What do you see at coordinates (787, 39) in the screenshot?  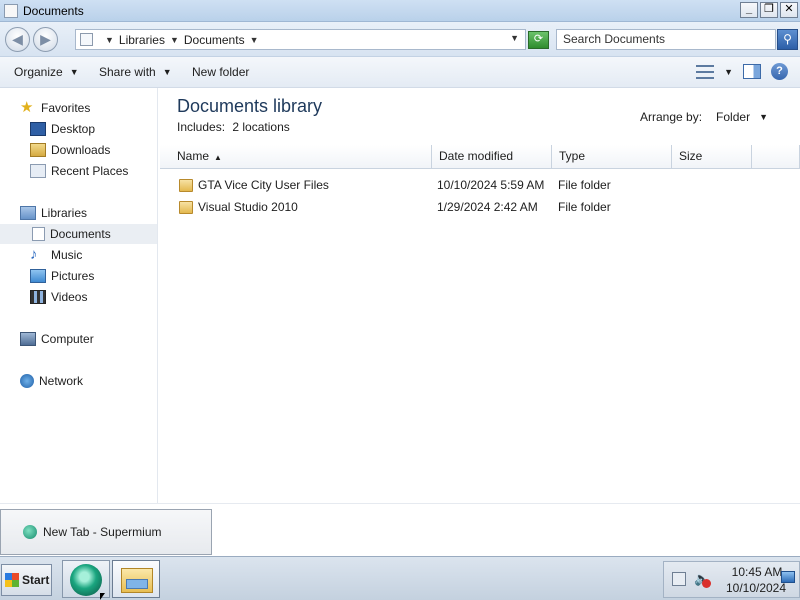 I see `search-icon: ⚲` at bounding box center [787, 39].